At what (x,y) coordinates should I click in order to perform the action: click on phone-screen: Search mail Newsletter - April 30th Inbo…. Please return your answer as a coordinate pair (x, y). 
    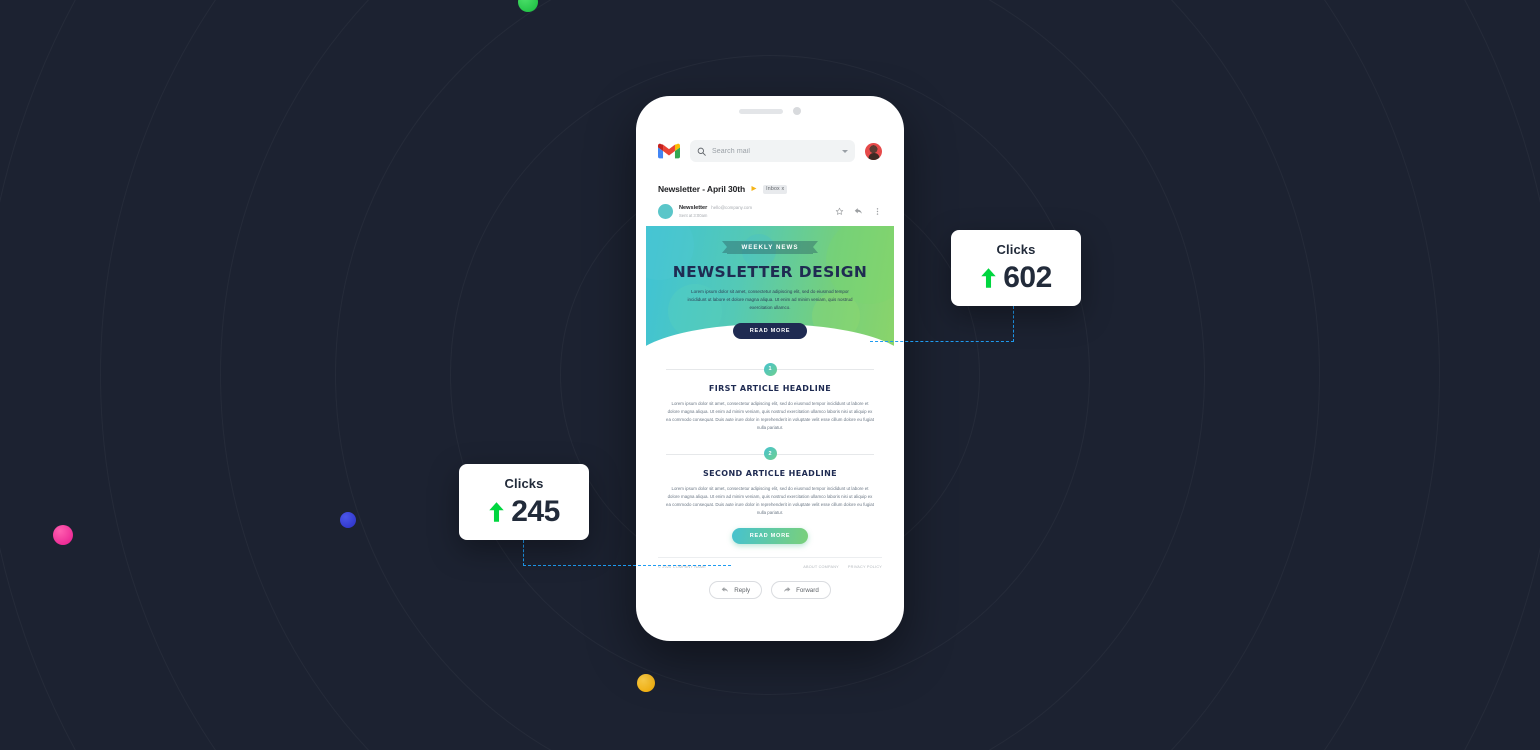
    Looking at the image, I should click on (770, 378).